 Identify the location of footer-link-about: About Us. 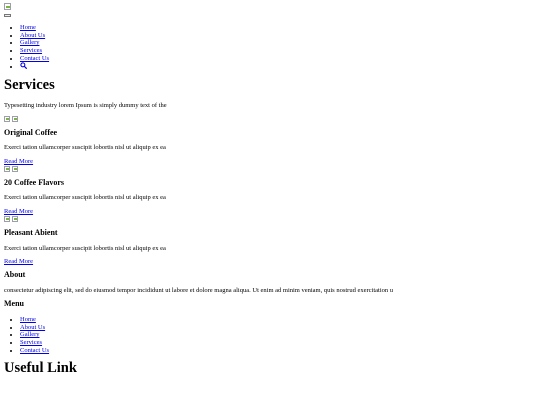
(32, 327).